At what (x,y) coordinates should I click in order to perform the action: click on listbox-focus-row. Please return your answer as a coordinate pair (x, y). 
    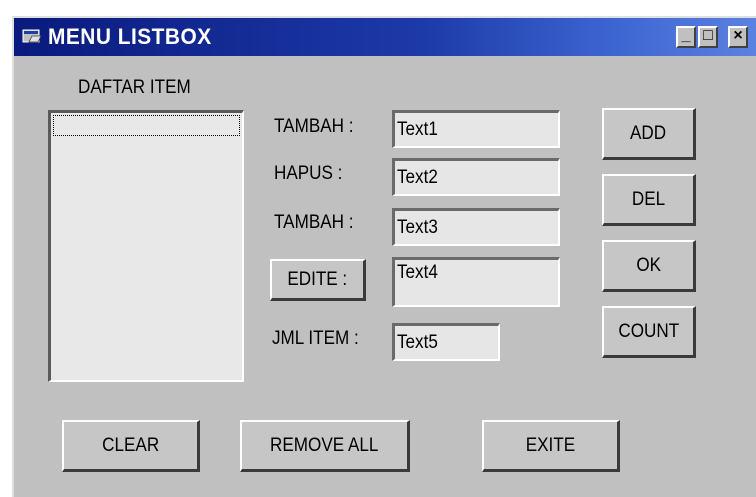
    Looking at the image, I should click on (146, 125).